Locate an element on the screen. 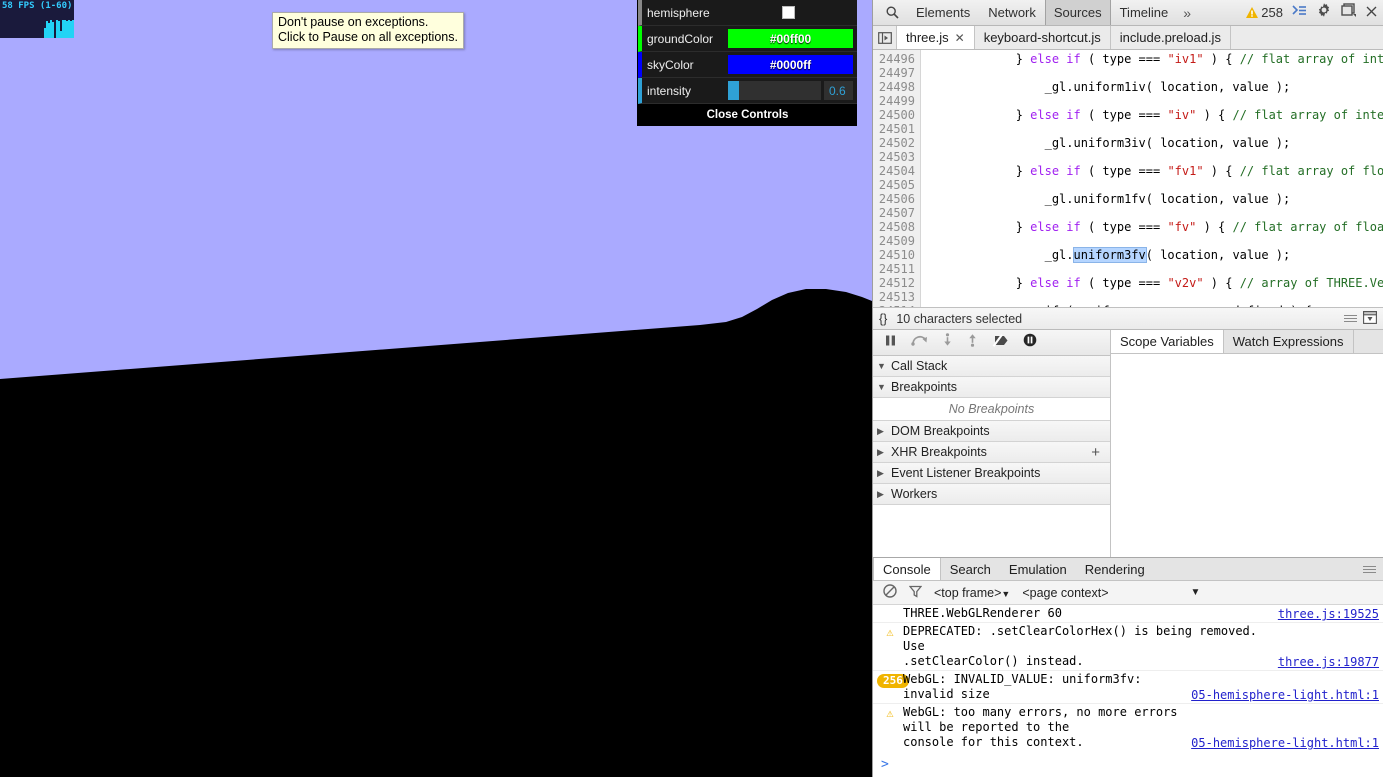 The image size is (1383, 777). tab-network: Network is located at coordinates (1012, 12).